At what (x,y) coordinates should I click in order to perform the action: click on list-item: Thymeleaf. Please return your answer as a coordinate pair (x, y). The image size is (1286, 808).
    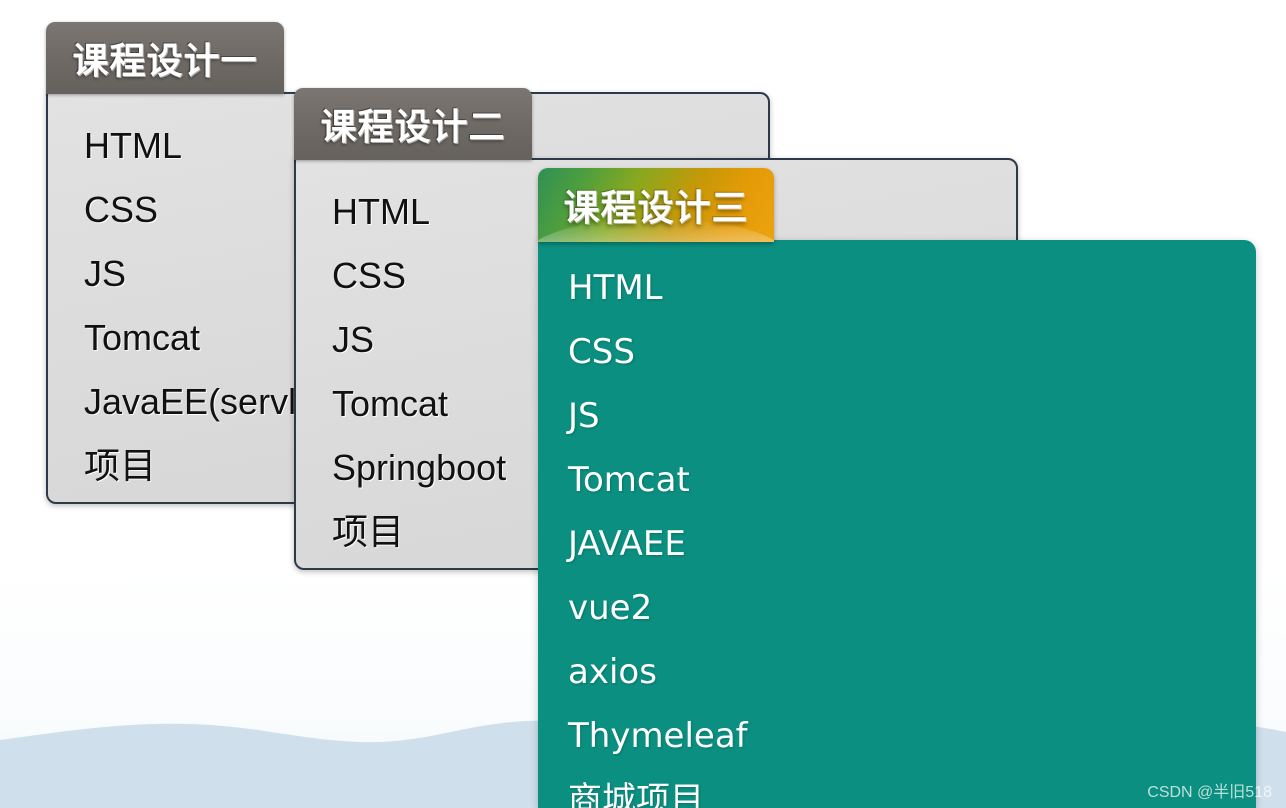
    Looking at the image, I should click on (658, 736).